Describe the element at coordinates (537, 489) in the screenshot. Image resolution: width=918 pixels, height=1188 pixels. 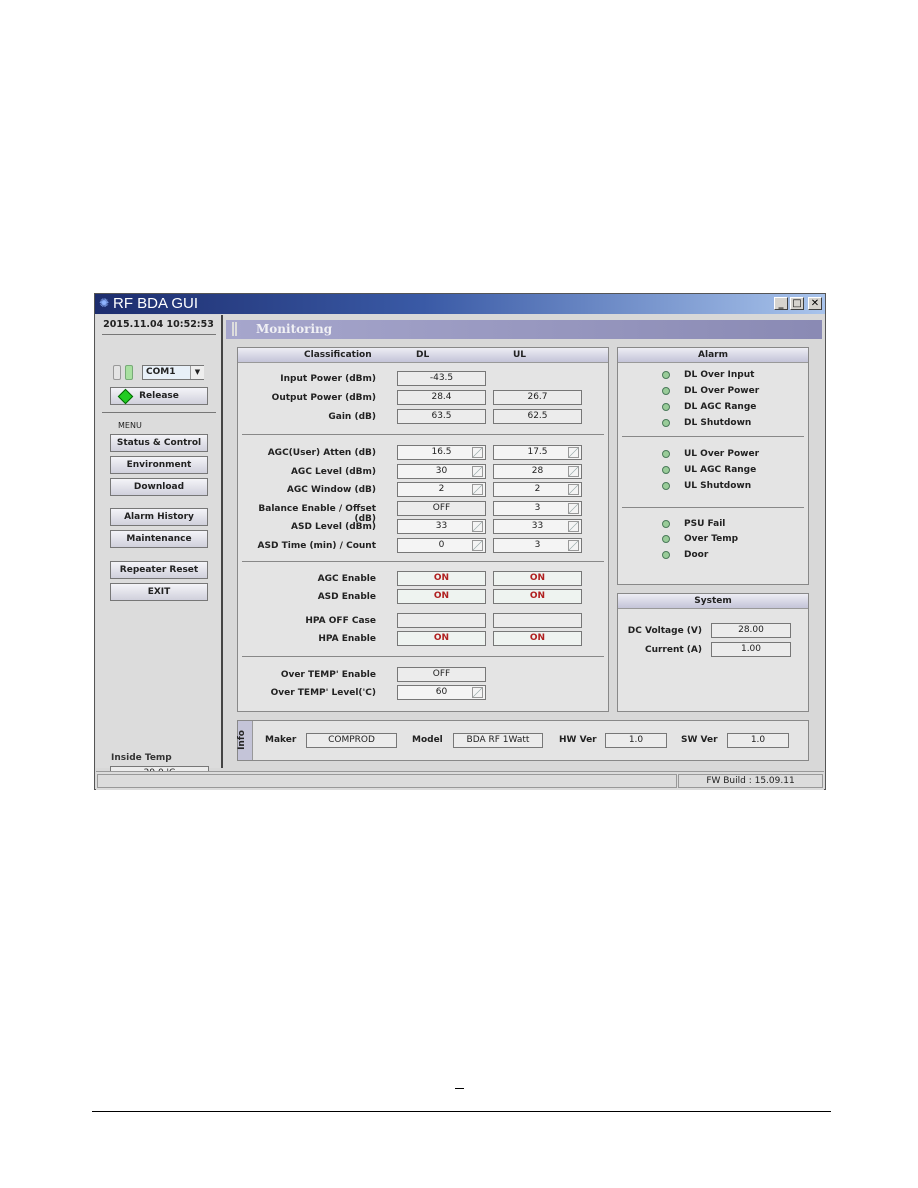
I see `ul-value: 2` at that location.